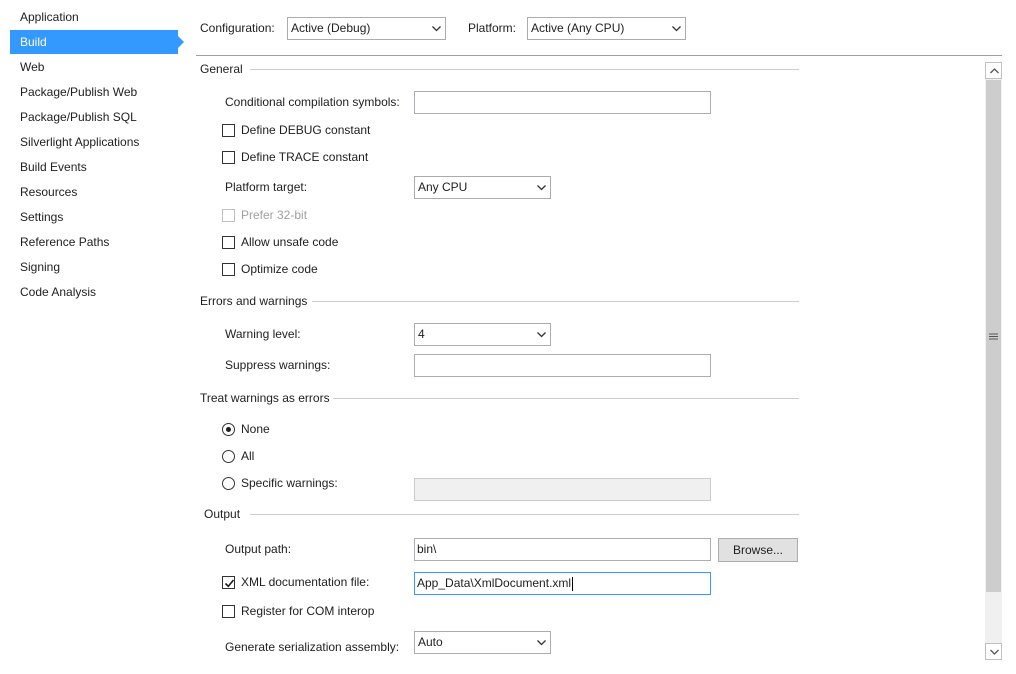  Describe the element at coordinates (94, 142) in the screenshot. I see `sidebar-item-silverlight-applications: Silverlight Applications` at that location.